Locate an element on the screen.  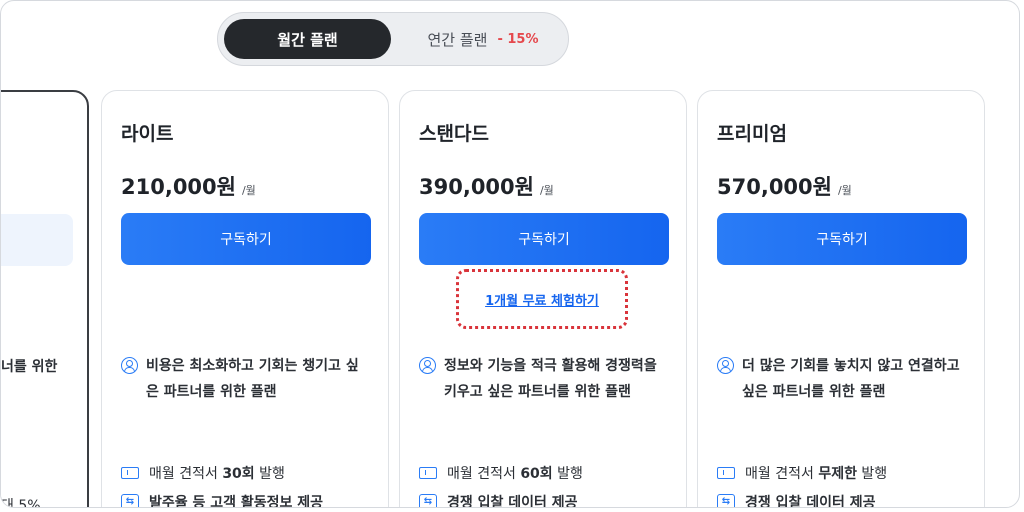
feature-text: 매월 견적서 60회 발행 is located at coordinates (515, 474).